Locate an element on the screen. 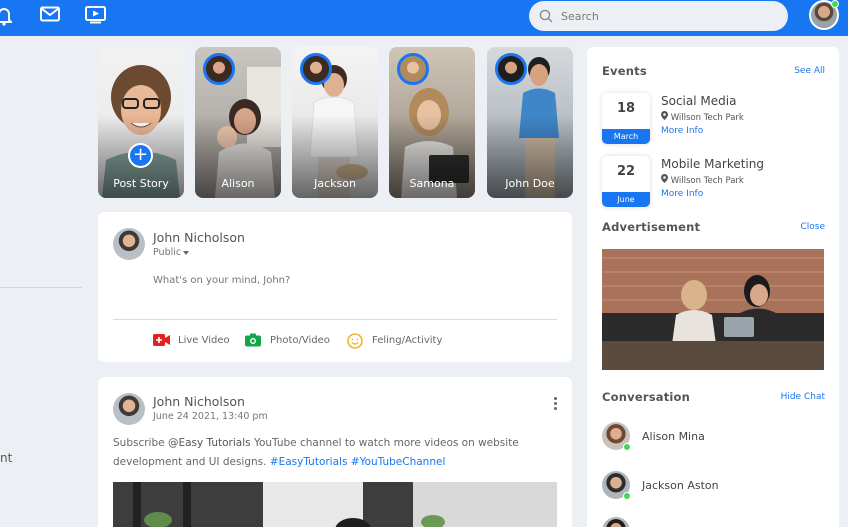  event-date-badge: 22 June is located at coordinates (626, 181).